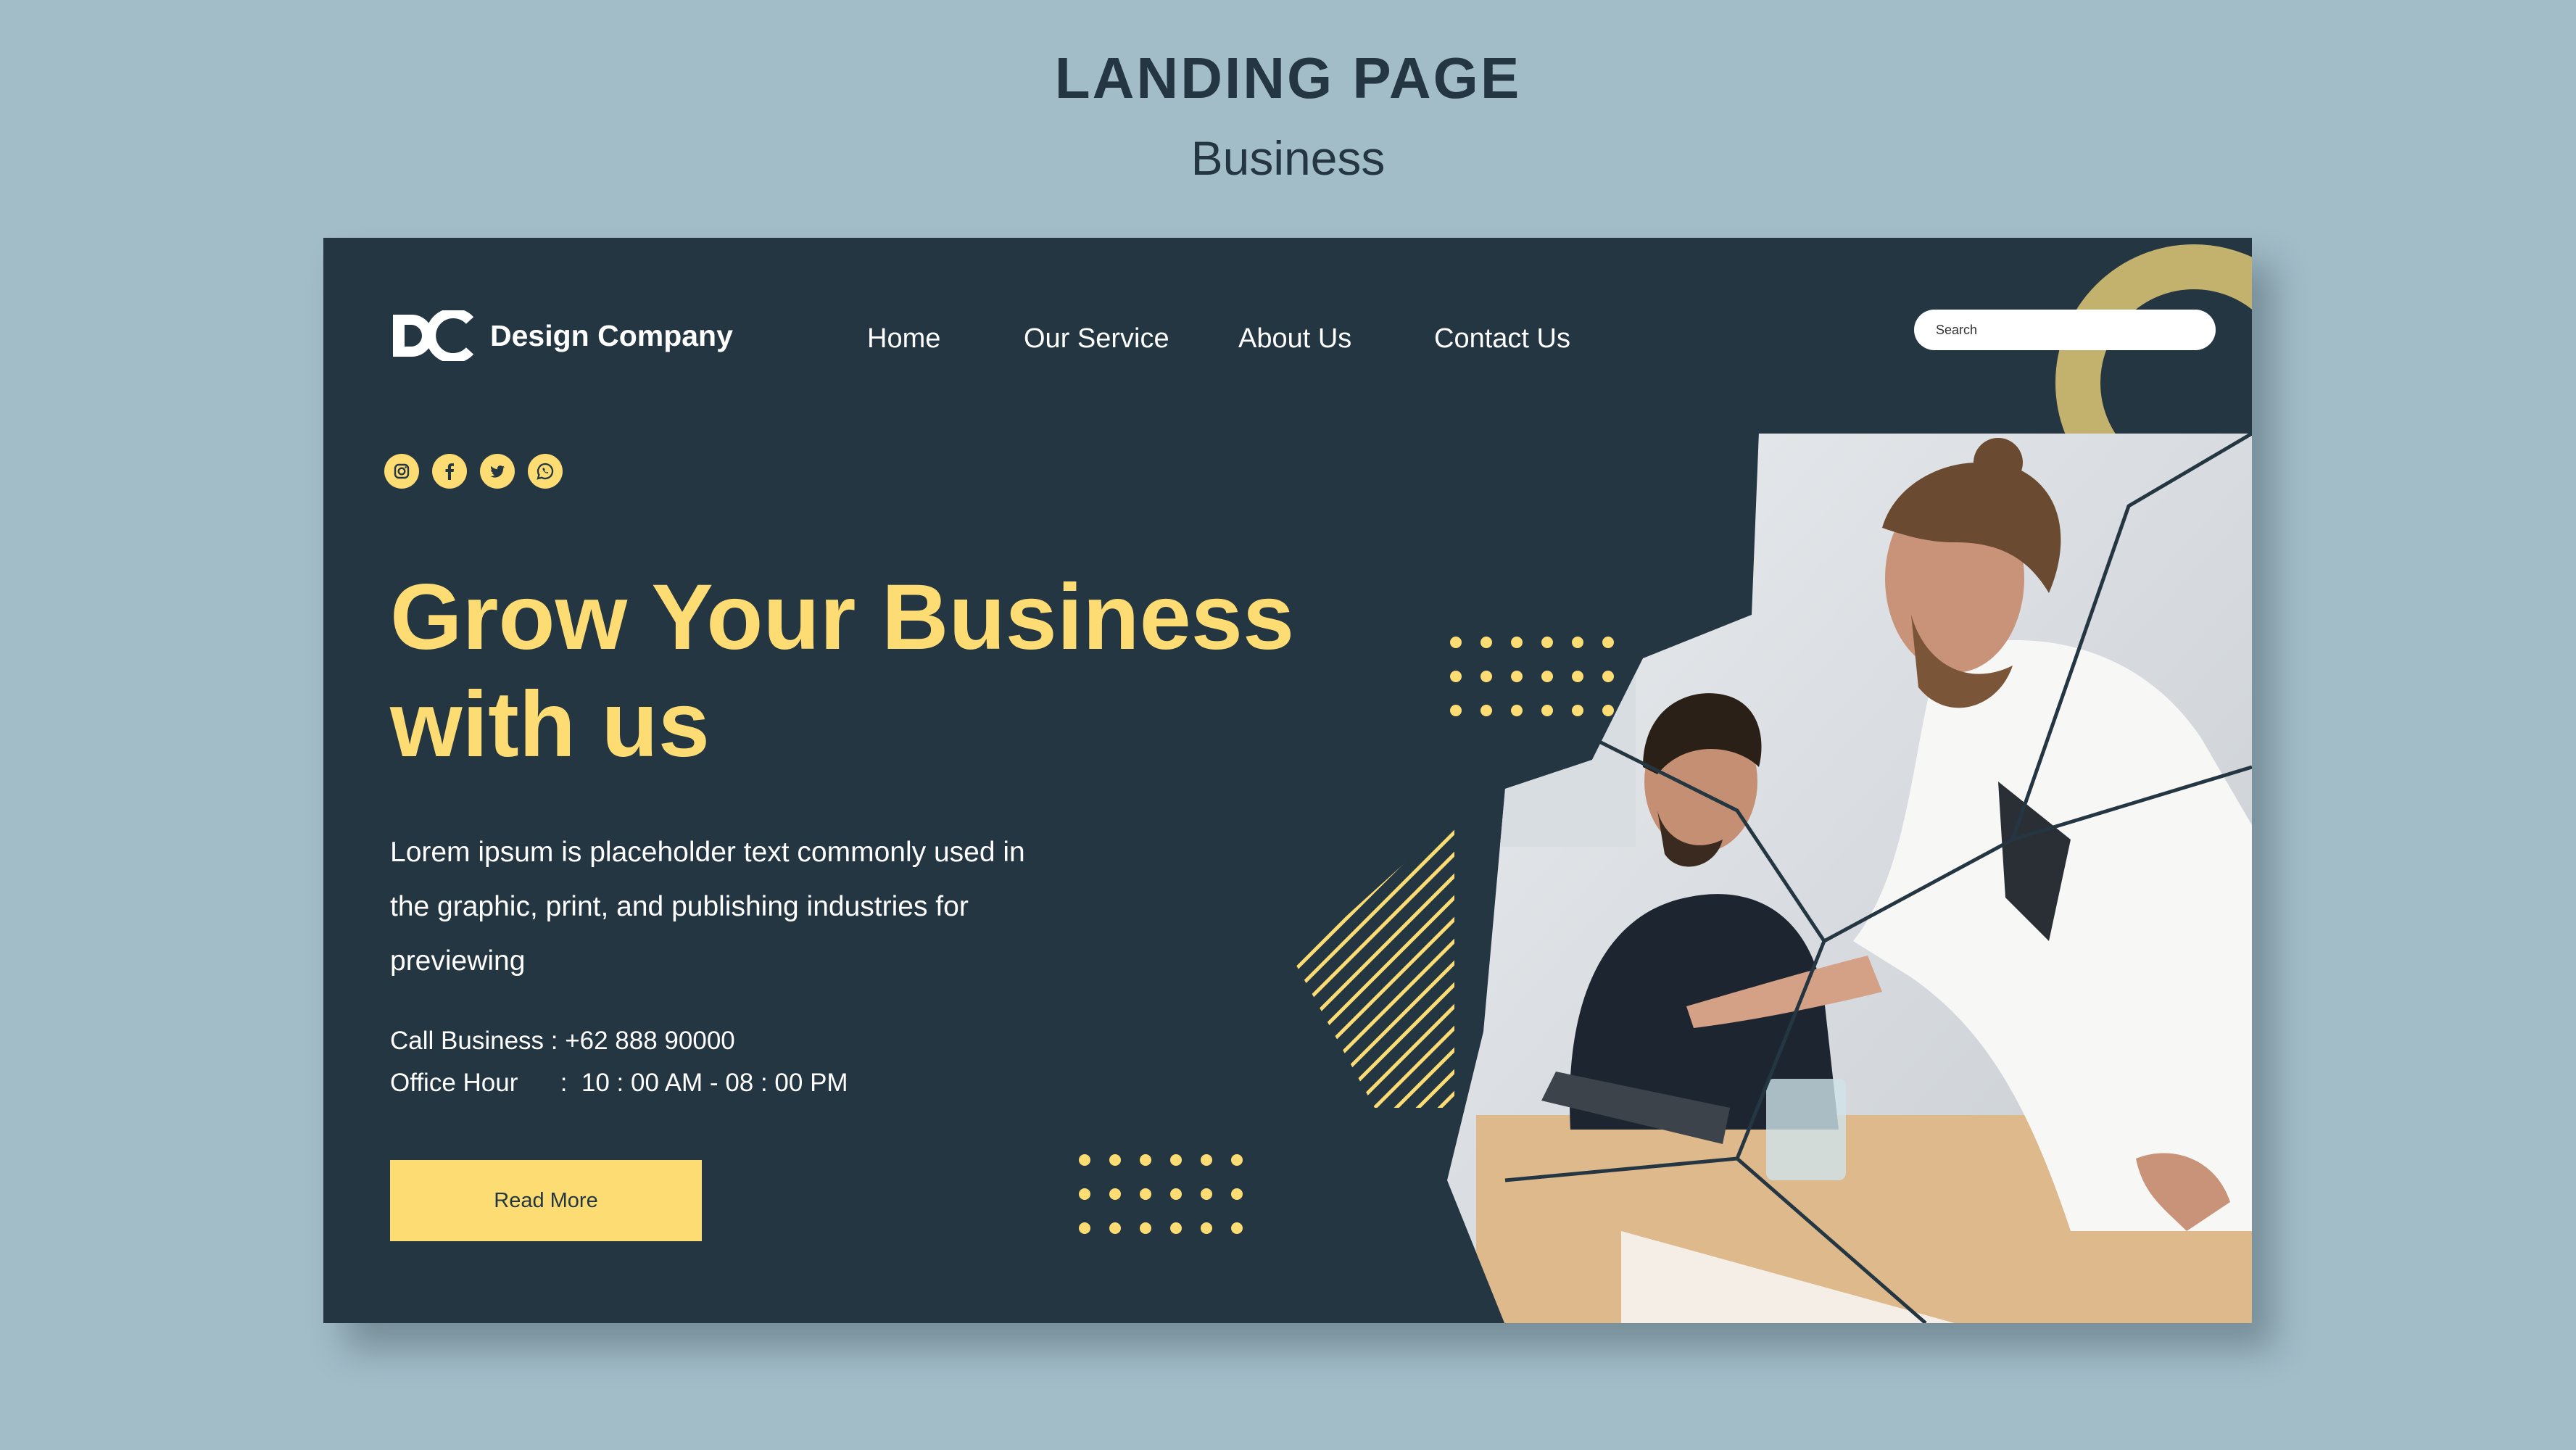  I want to click on hero-headline: Grow Your Business with us, so click(934, 671).